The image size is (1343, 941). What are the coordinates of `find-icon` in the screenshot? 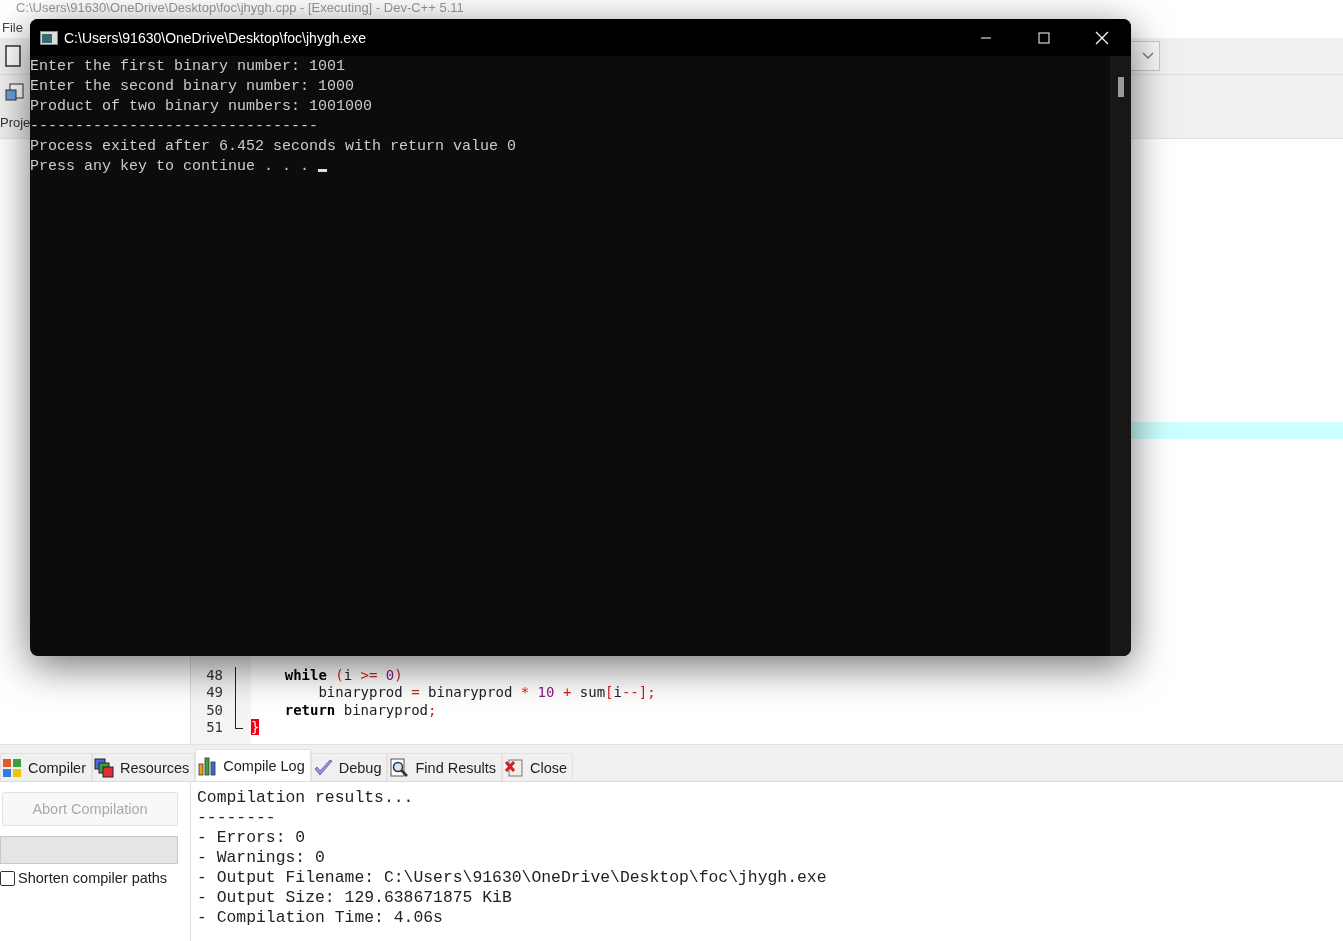 It's located at (399, 767).